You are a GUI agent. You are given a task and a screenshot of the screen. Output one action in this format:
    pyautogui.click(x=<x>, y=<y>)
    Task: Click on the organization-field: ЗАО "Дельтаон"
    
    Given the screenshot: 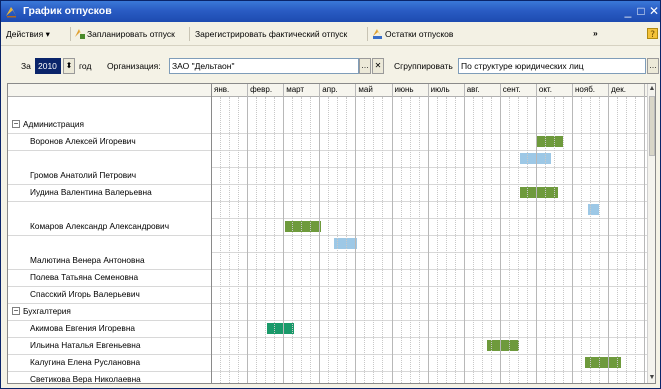 What is the action you would take?
    pyautogui.click(x=264, y=66)
    